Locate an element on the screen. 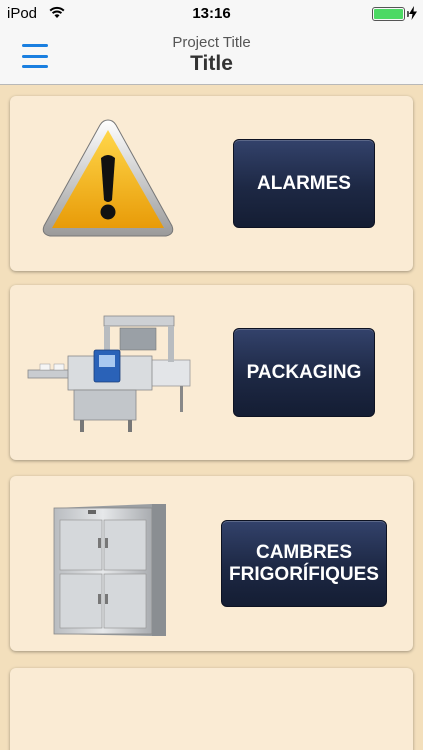 This screenshot has width=423, height=750. cambres-frigorifiques-button: CAMBRES FRIGORÍFIQUES is located at coordinates (304, 563).